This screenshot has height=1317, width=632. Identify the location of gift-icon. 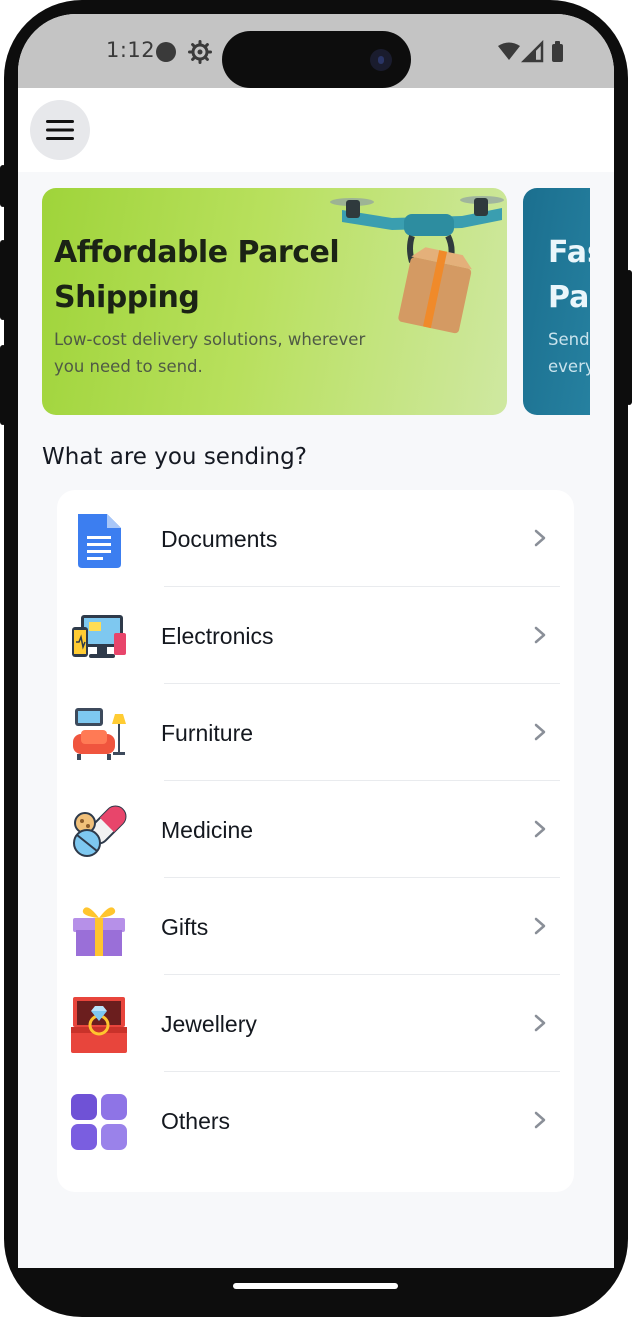
(99, 931).